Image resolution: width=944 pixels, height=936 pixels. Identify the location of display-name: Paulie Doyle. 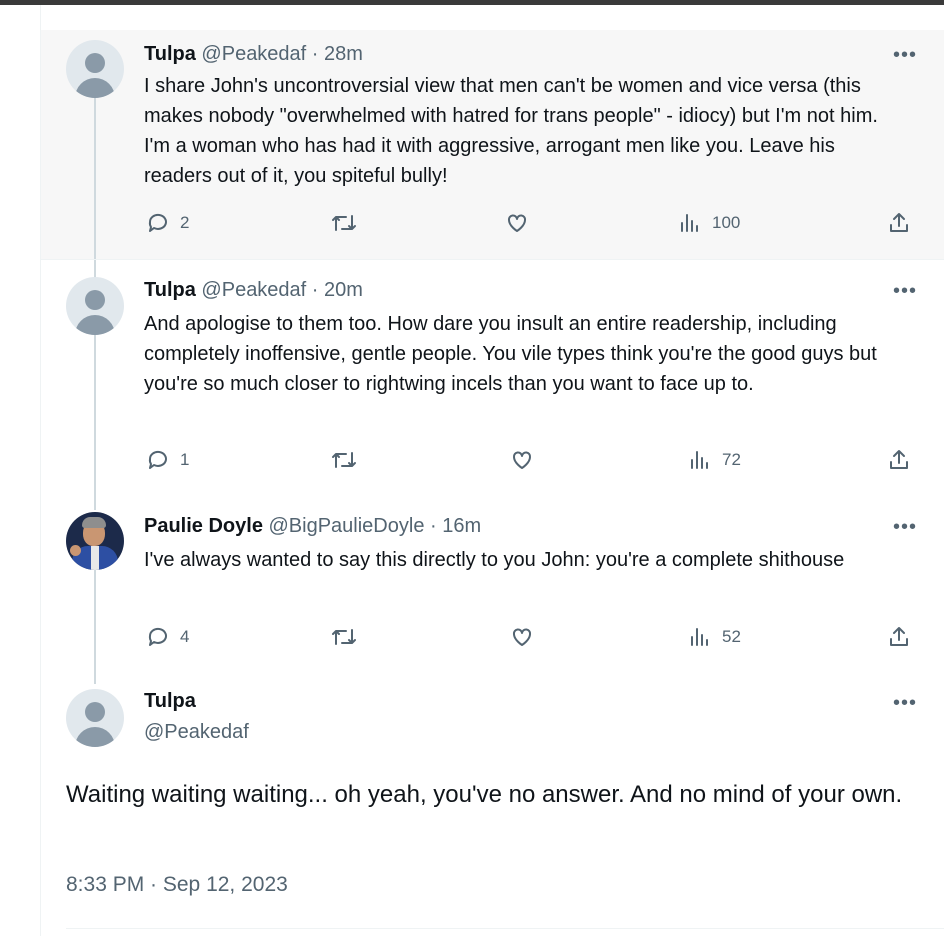
(203, 526).